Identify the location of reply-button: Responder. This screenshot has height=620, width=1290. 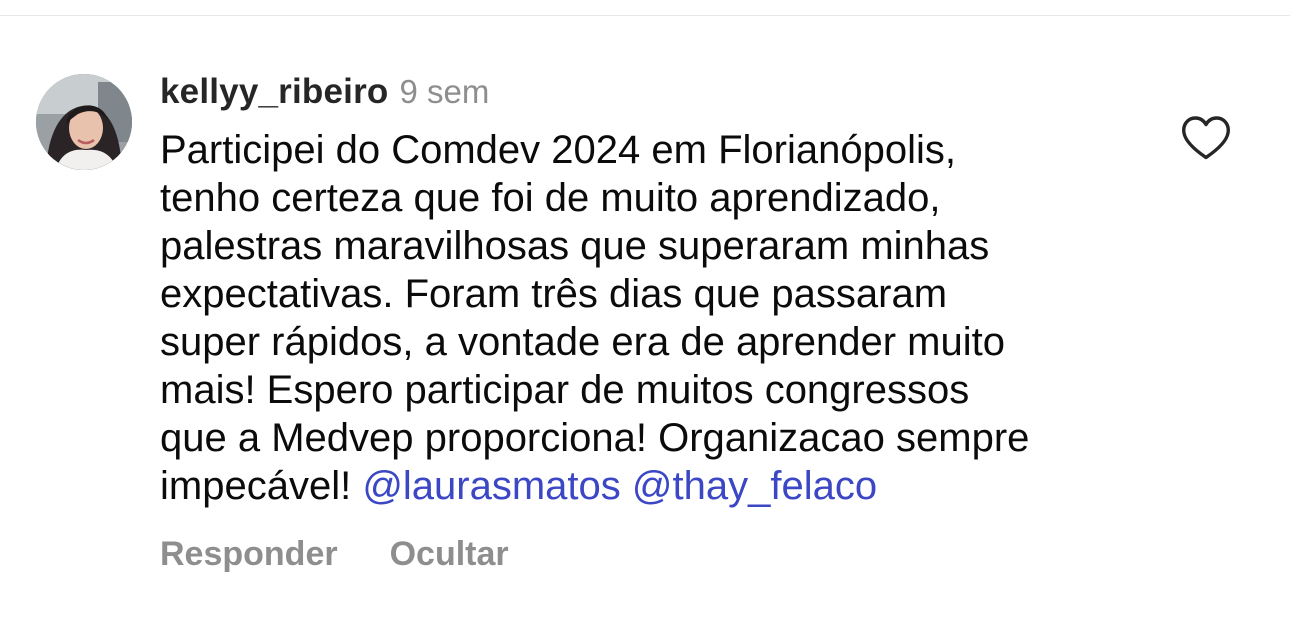
(249, 554).